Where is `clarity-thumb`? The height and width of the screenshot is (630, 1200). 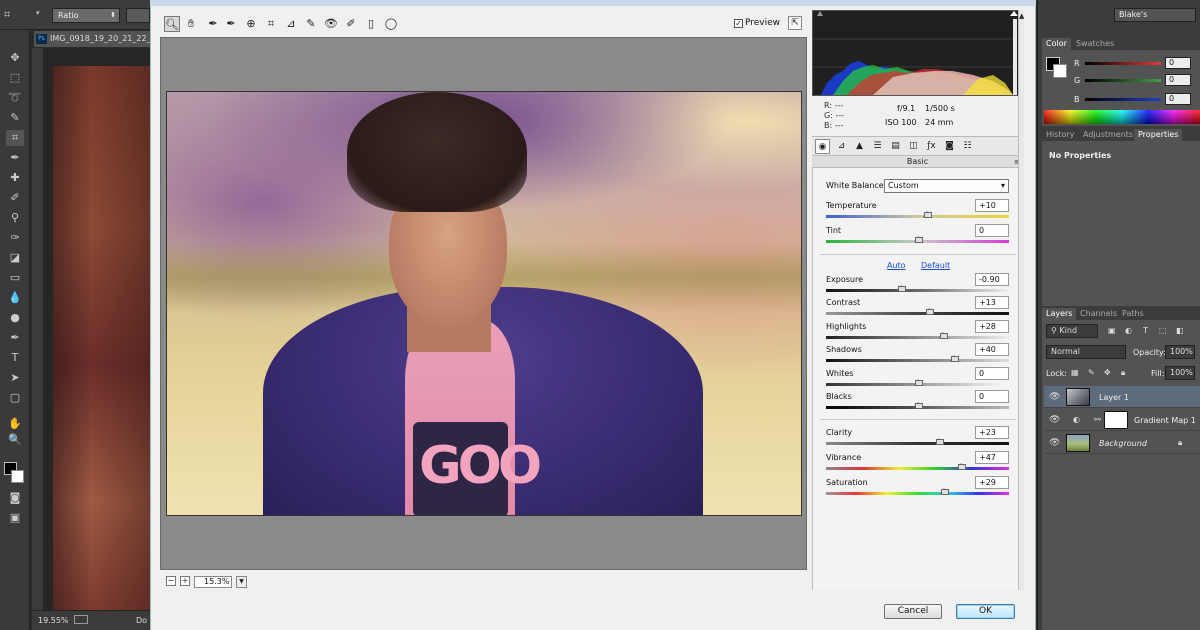
clarity-thumb is located at coordinates (939, 441).